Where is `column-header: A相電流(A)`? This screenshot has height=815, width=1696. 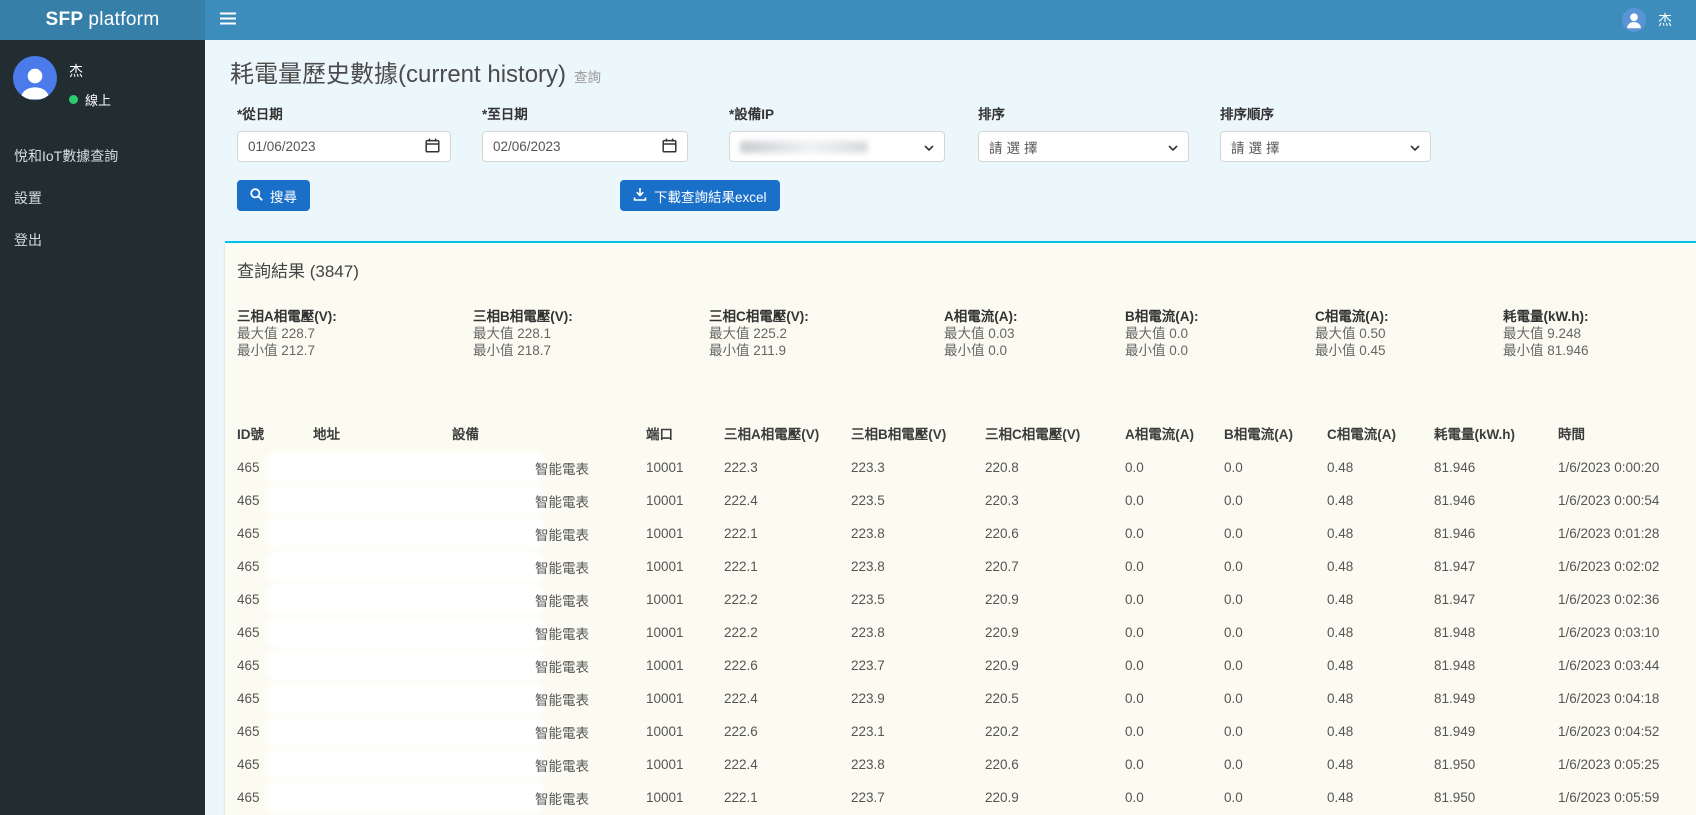 column-header: A相電流(A) is located at coordinates (1159, 434).